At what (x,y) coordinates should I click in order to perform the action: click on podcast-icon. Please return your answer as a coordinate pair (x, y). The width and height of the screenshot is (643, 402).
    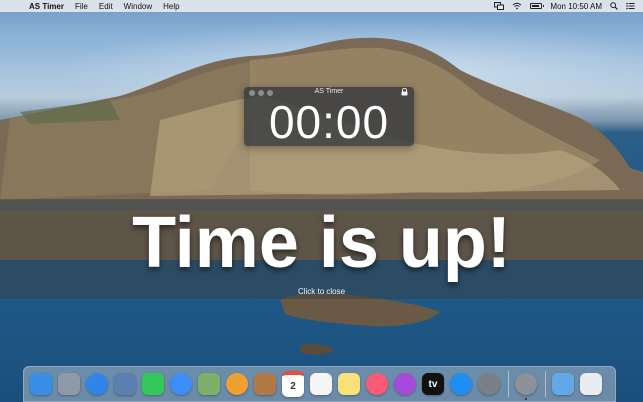
    Looking at the image, I should click on (405, 384).